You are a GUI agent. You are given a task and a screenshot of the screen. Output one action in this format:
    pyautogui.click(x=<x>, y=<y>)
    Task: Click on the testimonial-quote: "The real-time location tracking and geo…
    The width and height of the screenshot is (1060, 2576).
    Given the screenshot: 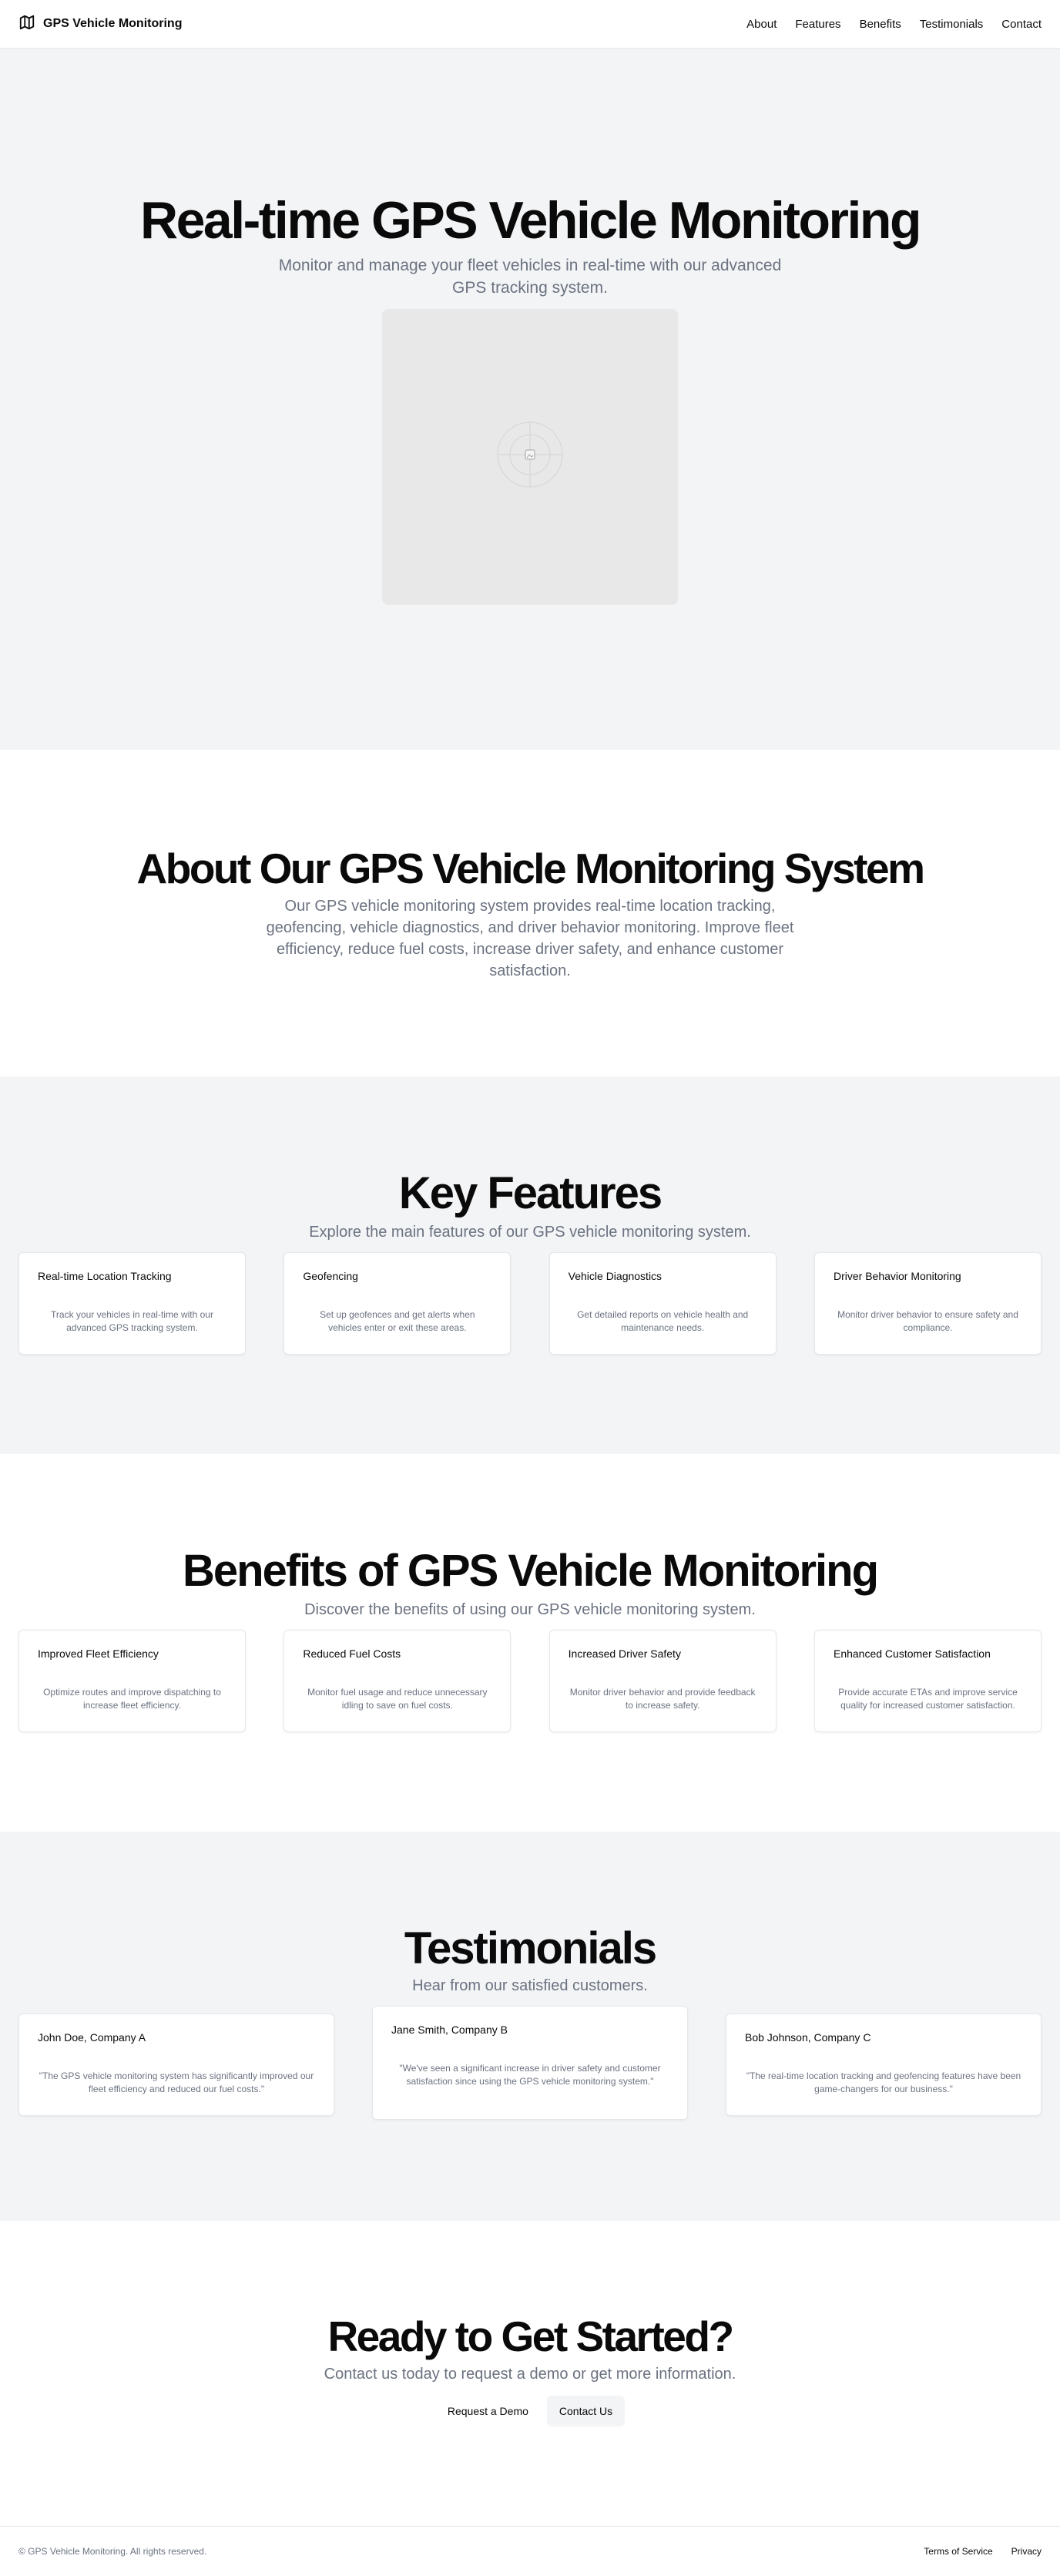 What is the action you would take?
    pyautogui.click(x=883, y=2082)
    